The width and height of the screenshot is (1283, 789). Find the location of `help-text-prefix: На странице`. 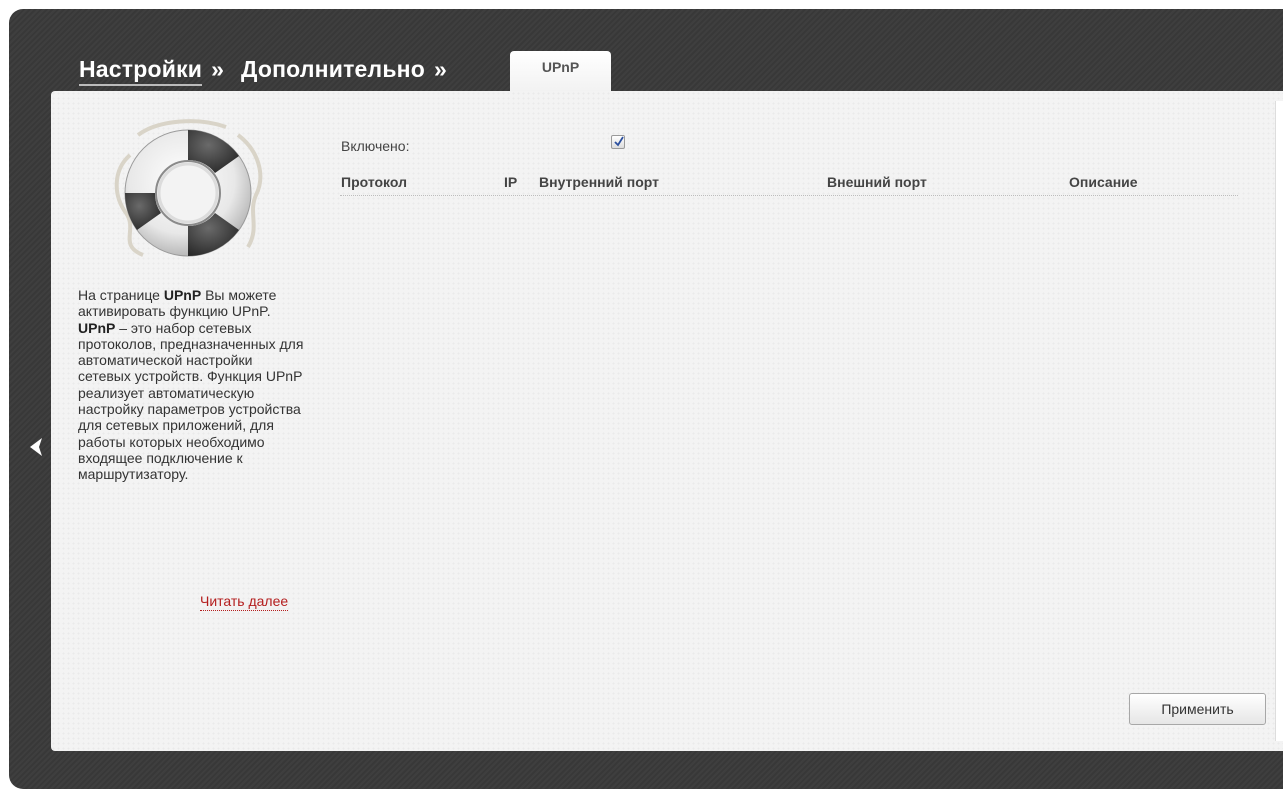

help-text-prefix: На странице is located at coordinates (121, 295).